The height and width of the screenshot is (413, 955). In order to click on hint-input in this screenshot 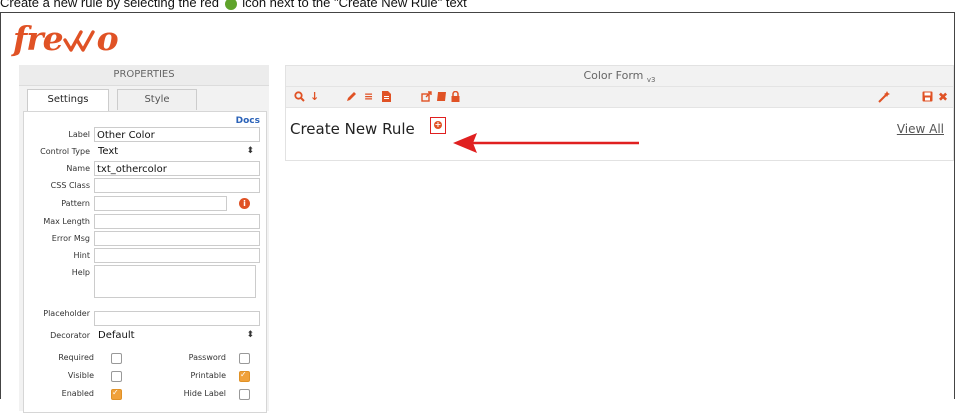, I will do `click(177, 255)`.